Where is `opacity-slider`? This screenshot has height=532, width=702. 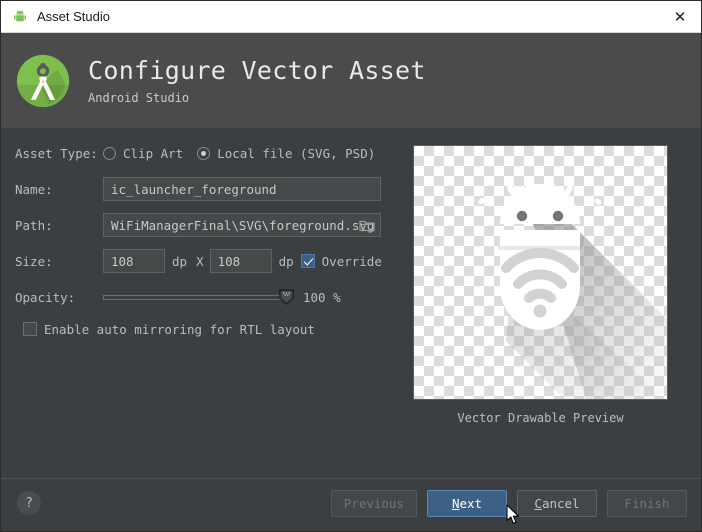
opacity-slider is located at coordinates (198, 297).